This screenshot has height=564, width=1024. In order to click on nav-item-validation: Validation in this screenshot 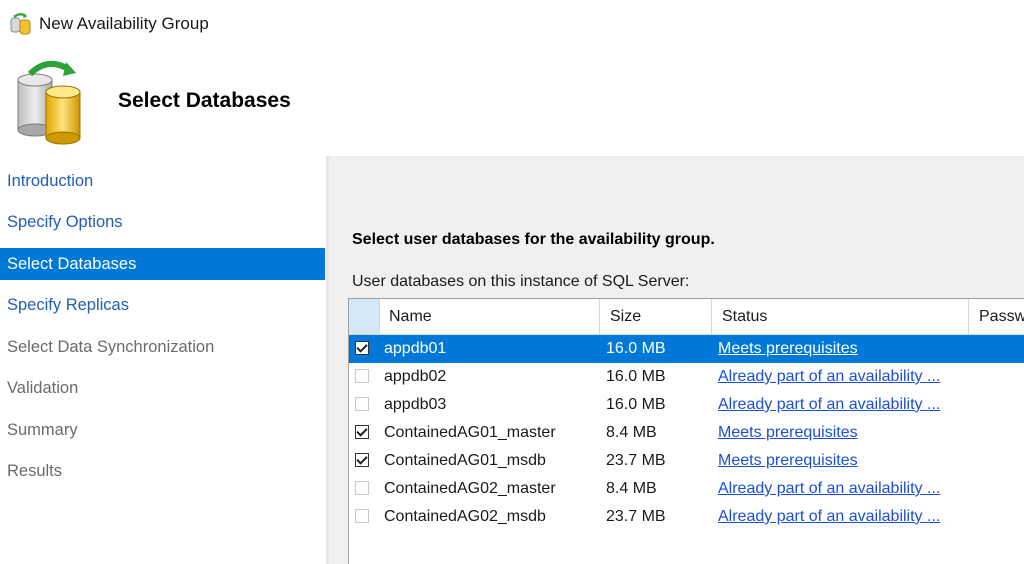, I will do `click(43, 388)`.